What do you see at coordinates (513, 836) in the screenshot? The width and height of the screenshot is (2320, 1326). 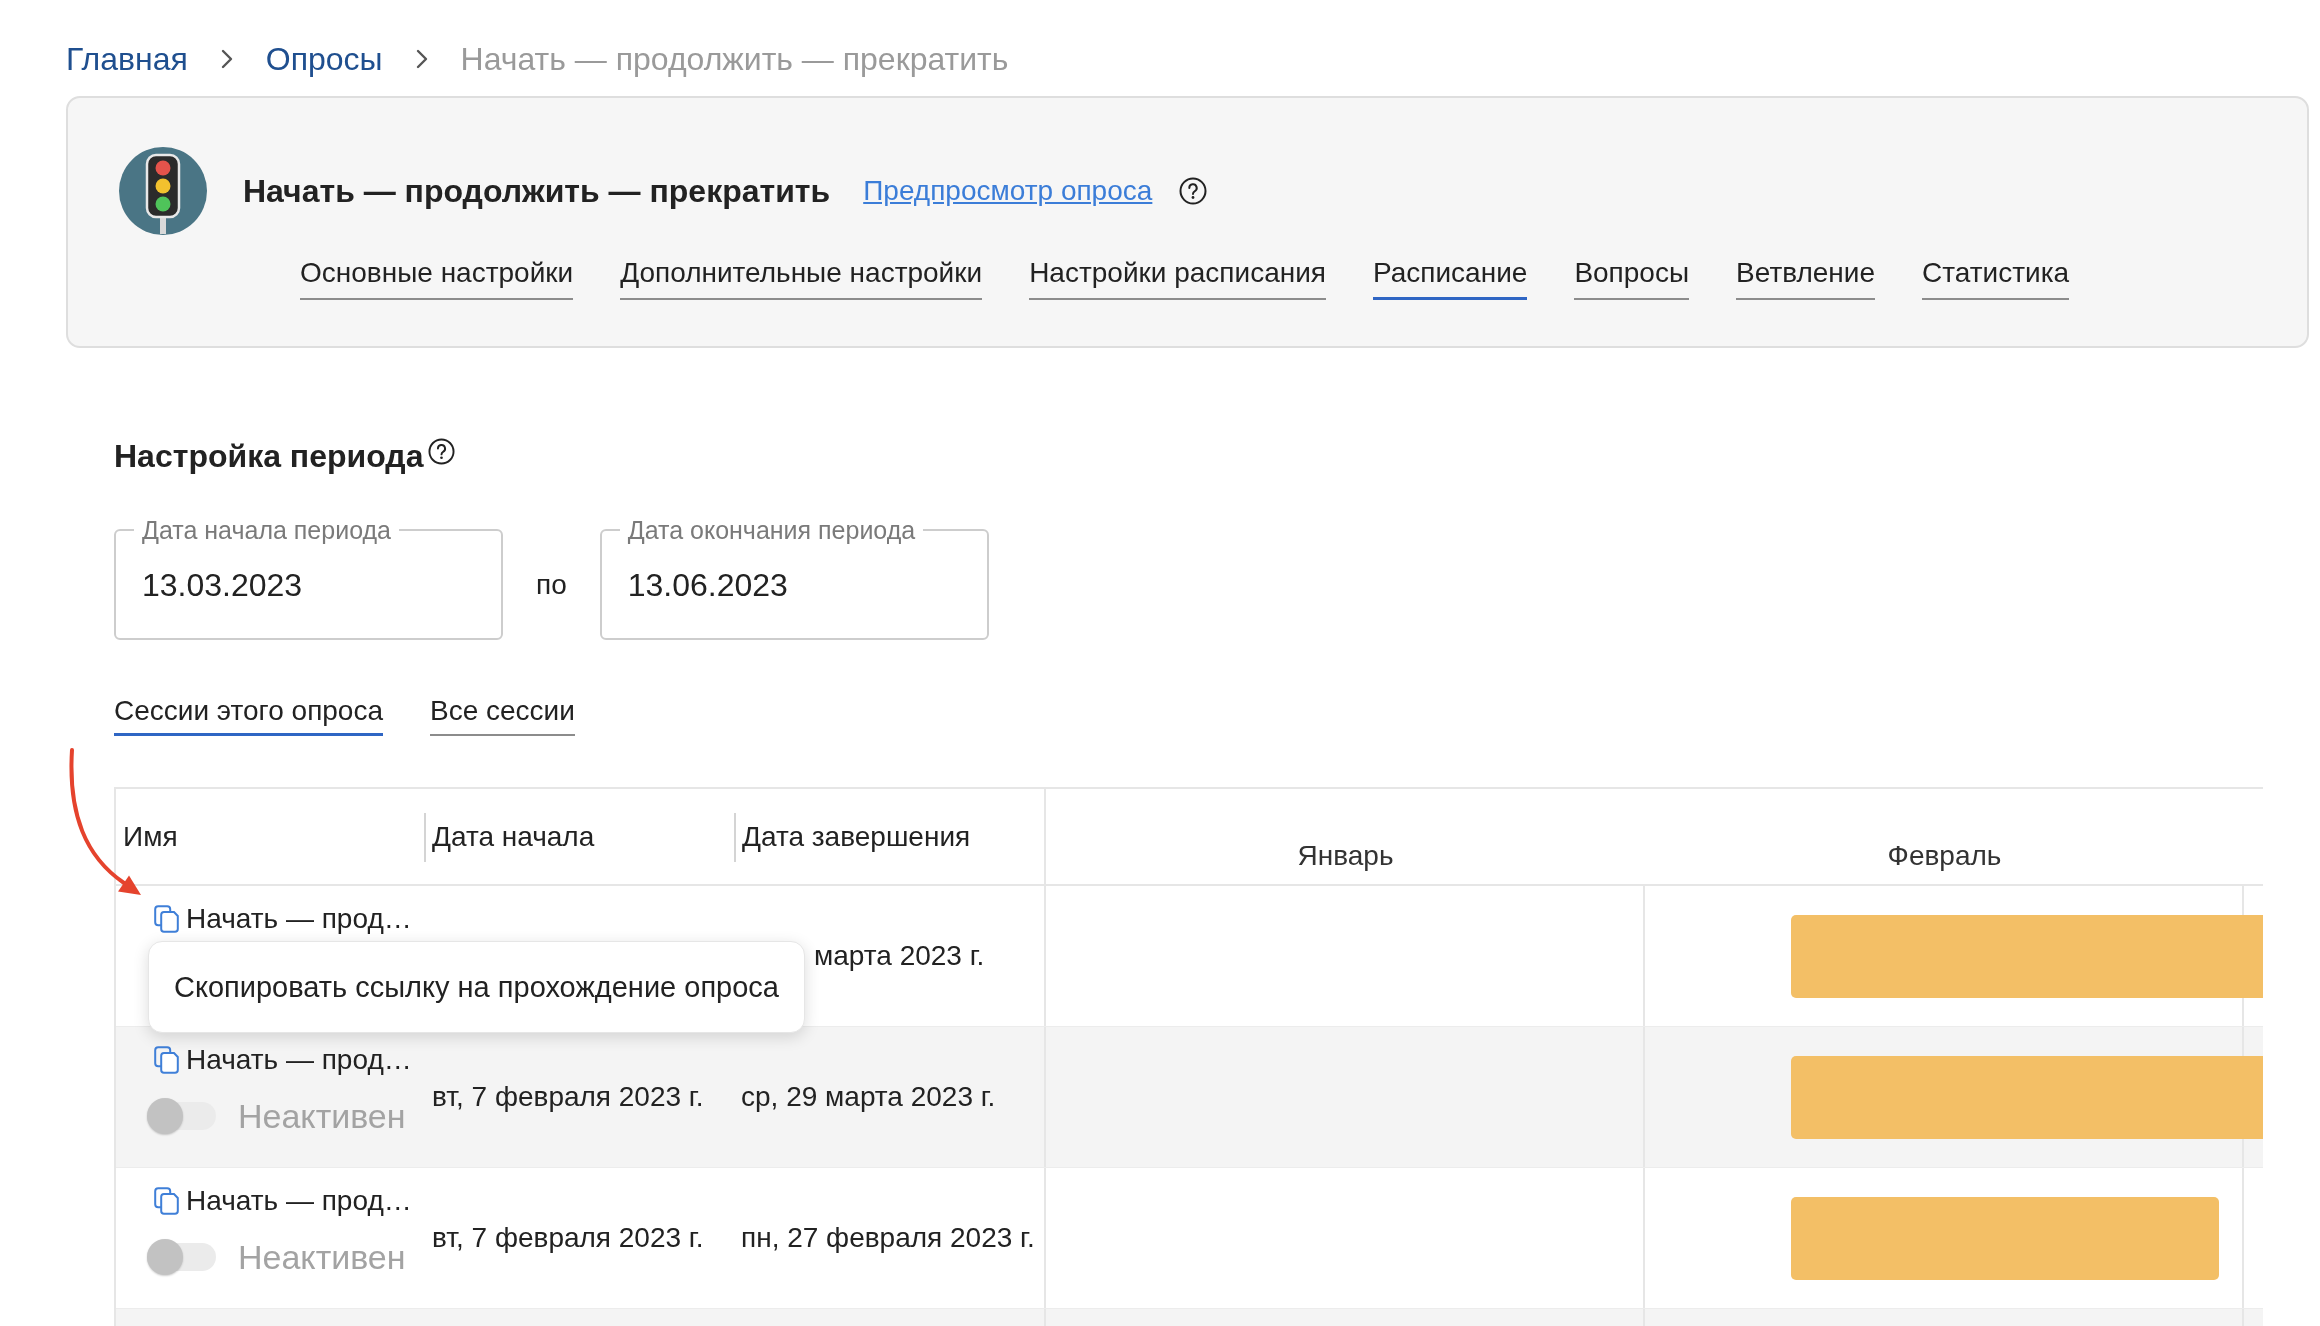 I see `column-header: Дата начала` at bounding box center [513, 836].